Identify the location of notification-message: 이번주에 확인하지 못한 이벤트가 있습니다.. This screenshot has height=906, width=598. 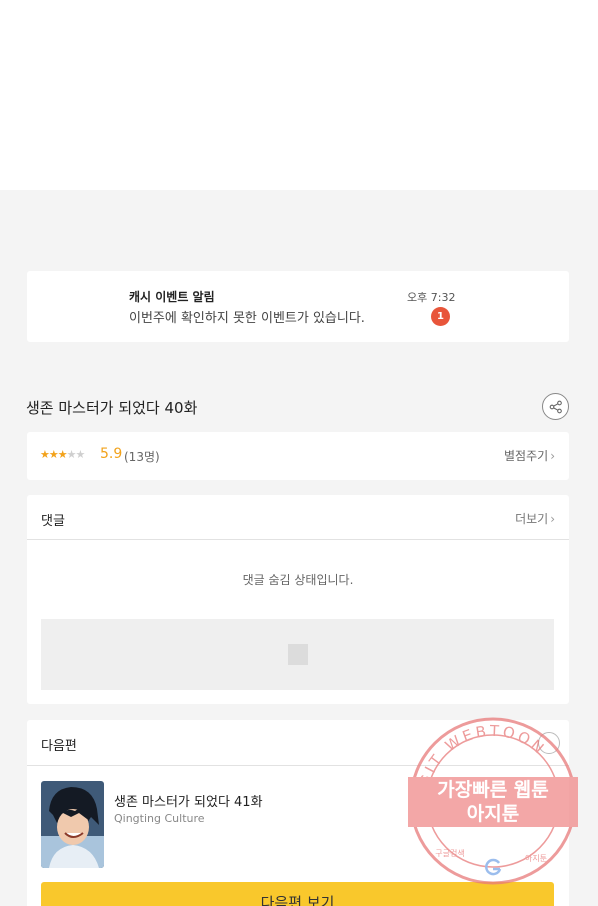
(247, 318).